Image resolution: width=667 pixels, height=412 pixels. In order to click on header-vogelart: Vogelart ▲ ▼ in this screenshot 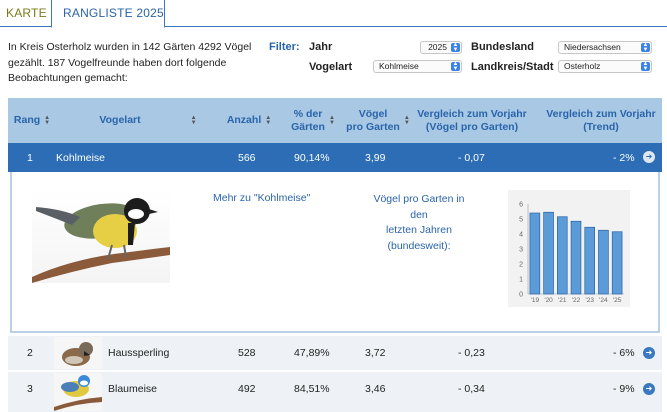, I will do `click(143, 120)`.